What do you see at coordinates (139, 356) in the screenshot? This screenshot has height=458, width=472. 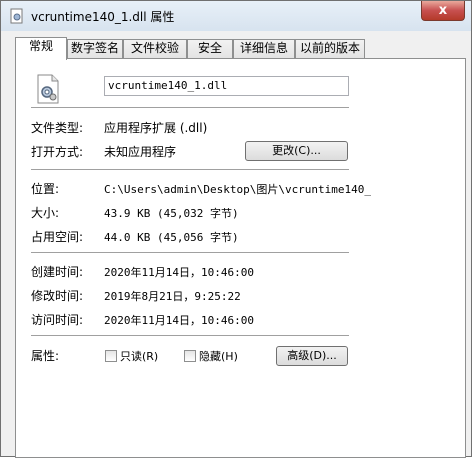 I see `readonly-label: 只读(R)` at bounding box center [139, 356].